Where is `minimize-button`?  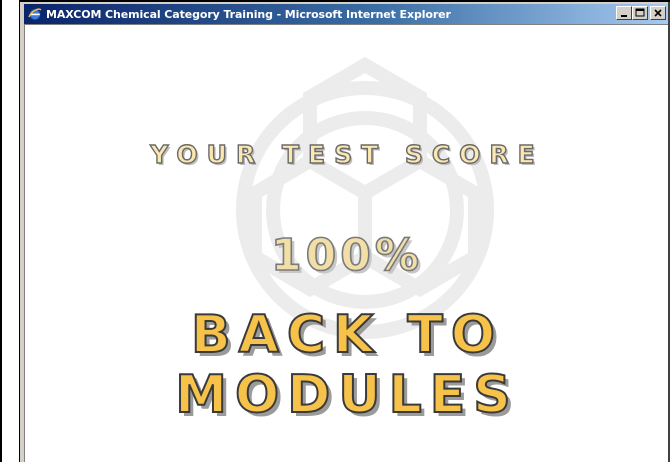 minimize-button is located at coordinates (624, 13).